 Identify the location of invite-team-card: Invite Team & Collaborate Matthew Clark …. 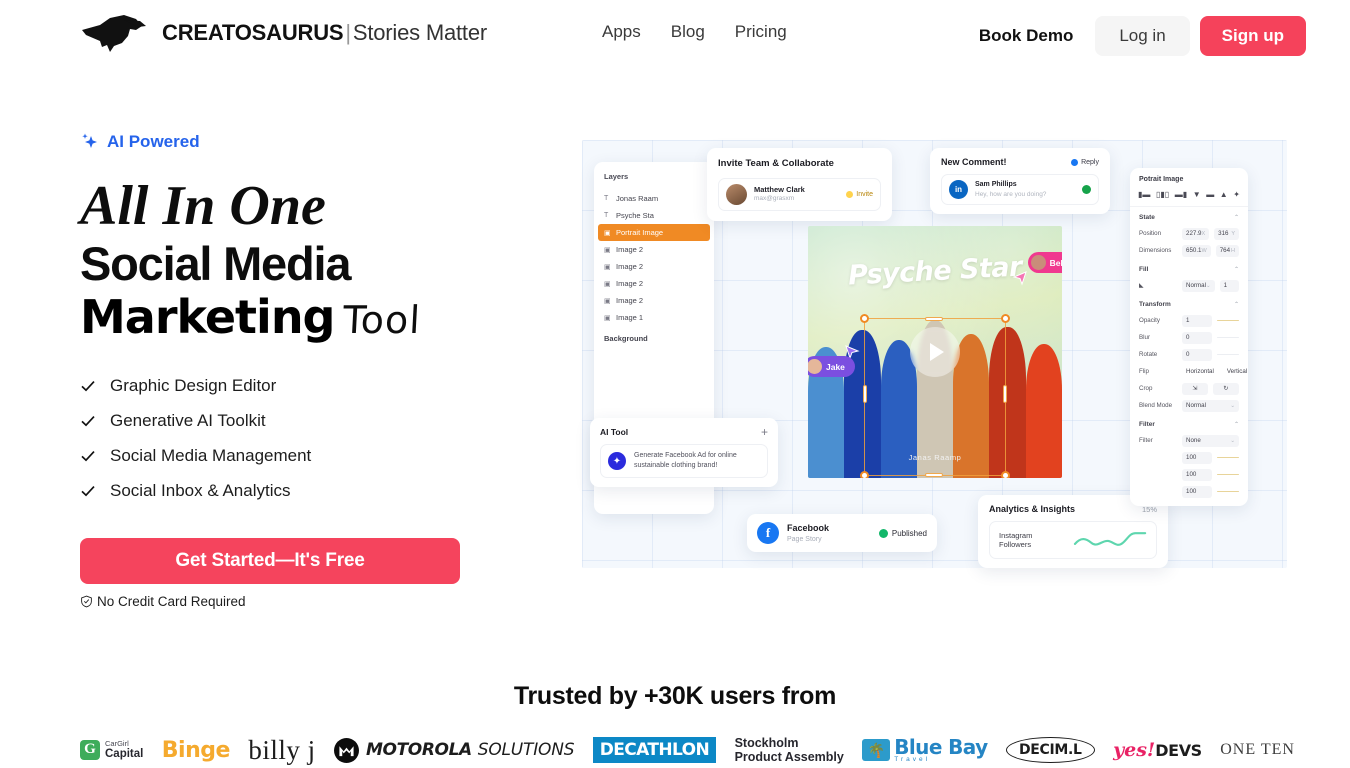
(799, 184).